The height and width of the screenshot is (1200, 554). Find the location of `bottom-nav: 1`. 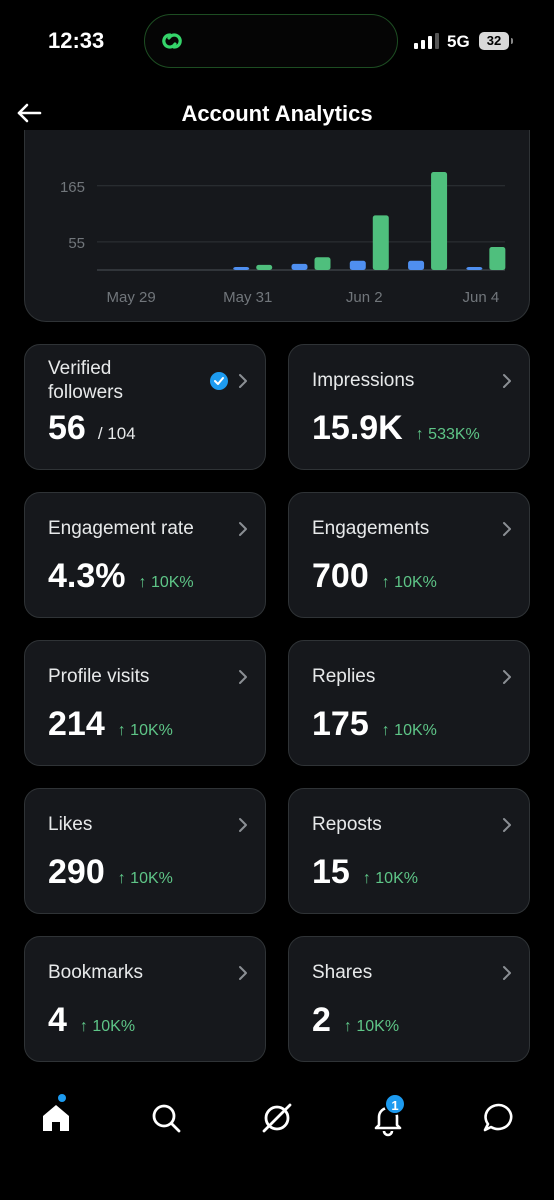

bottom-nav: 1 is located at coordinates (277, 1140).